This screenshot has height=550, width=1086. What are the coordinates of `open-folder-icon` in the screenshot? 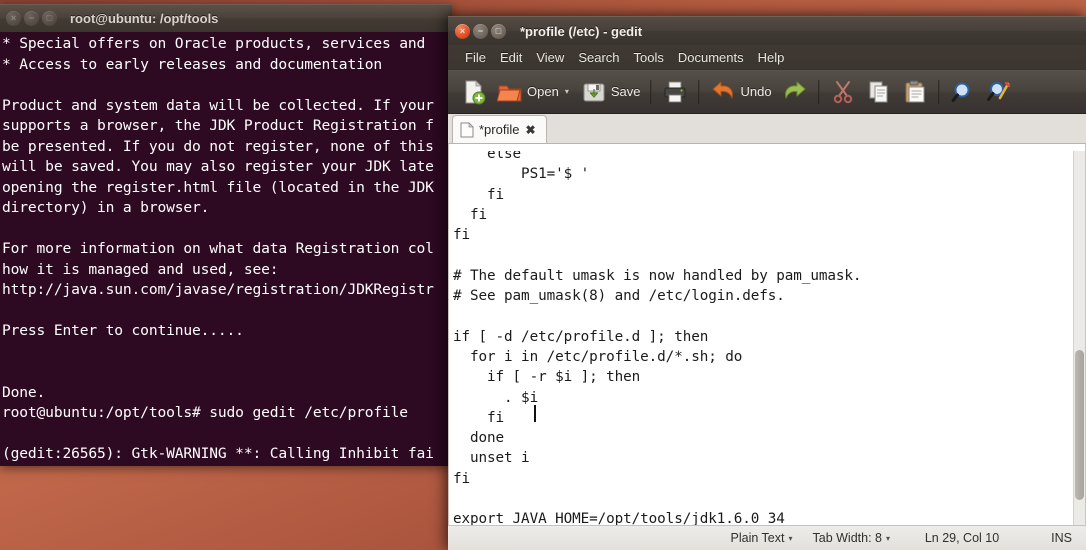 It's located at (510, 92).